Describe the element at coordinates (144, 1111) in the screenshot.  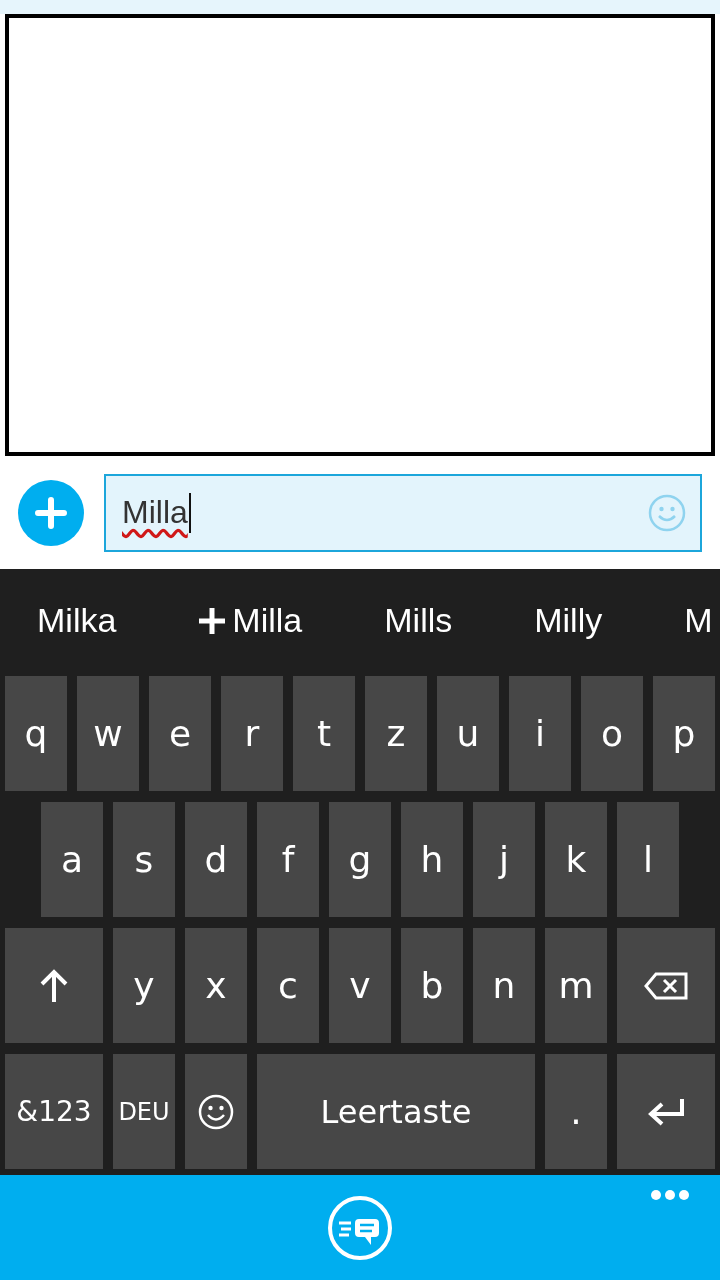
I see `language-key: DEU` at that location.